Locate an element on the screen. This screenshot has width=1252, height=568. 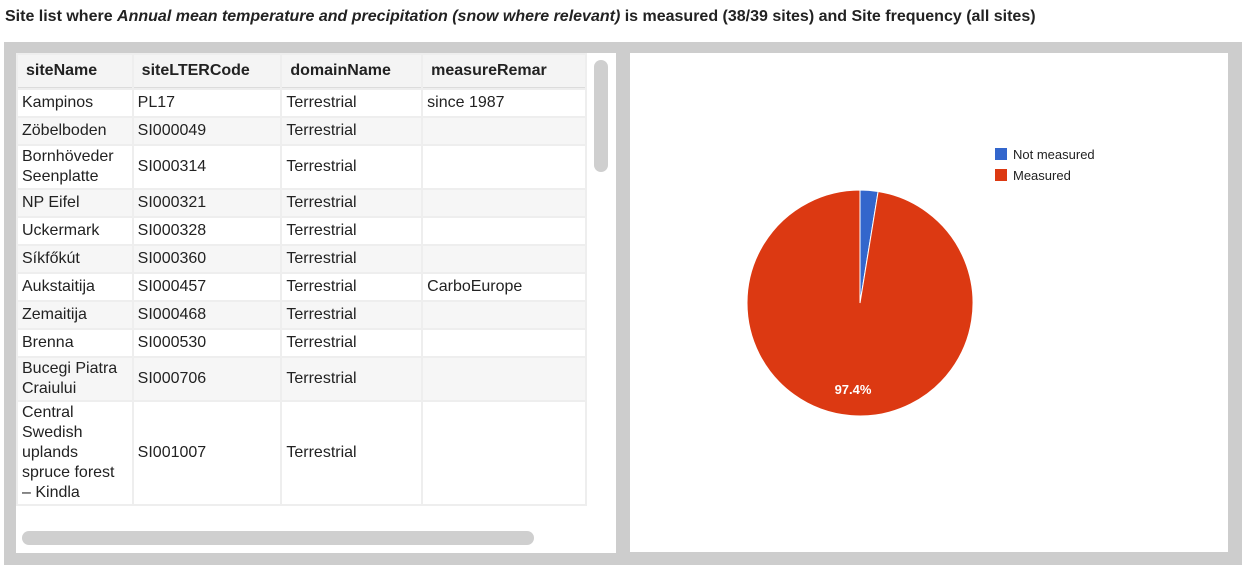
table-row: Uckermark SI000328 Terrestrial is located at coordinates (301, 231).